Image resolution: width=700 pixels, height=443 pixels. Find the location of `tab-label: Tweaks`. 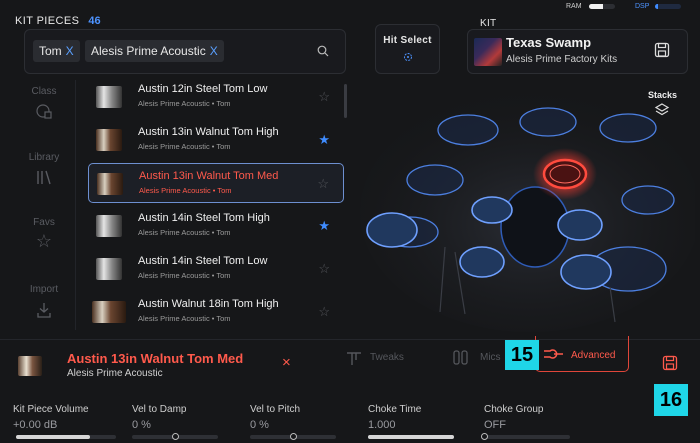

tab-label: Tweaks is located at coordinates (387, 357).